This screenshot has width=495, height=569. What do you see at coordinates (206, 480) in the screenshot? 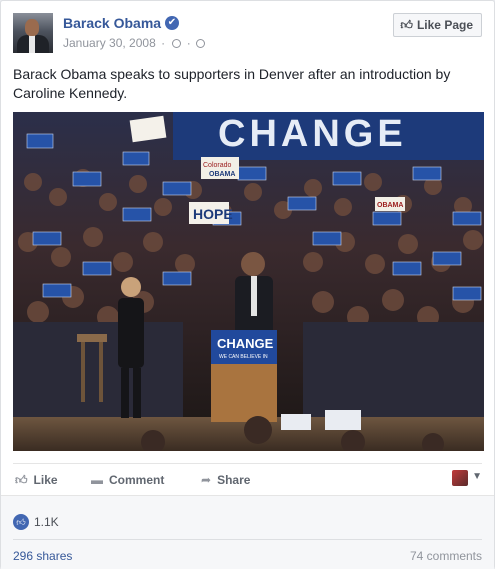
I see `share-arrow-icon: ➦` at bounding box center [206, 480].